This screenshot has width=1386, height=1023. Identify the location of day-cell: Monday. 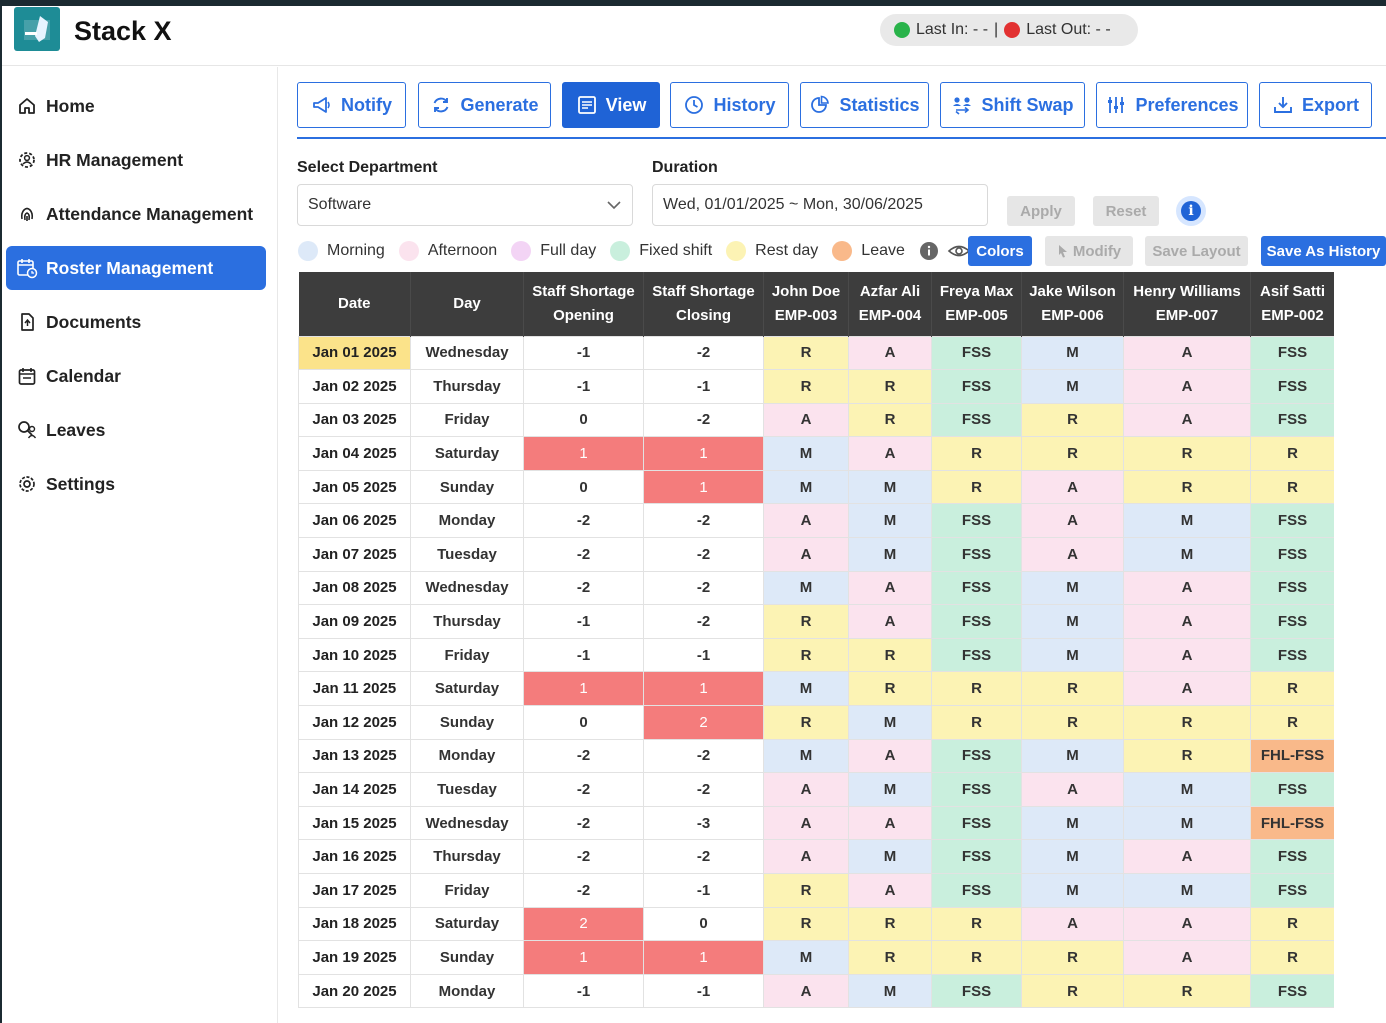
(467, 521).